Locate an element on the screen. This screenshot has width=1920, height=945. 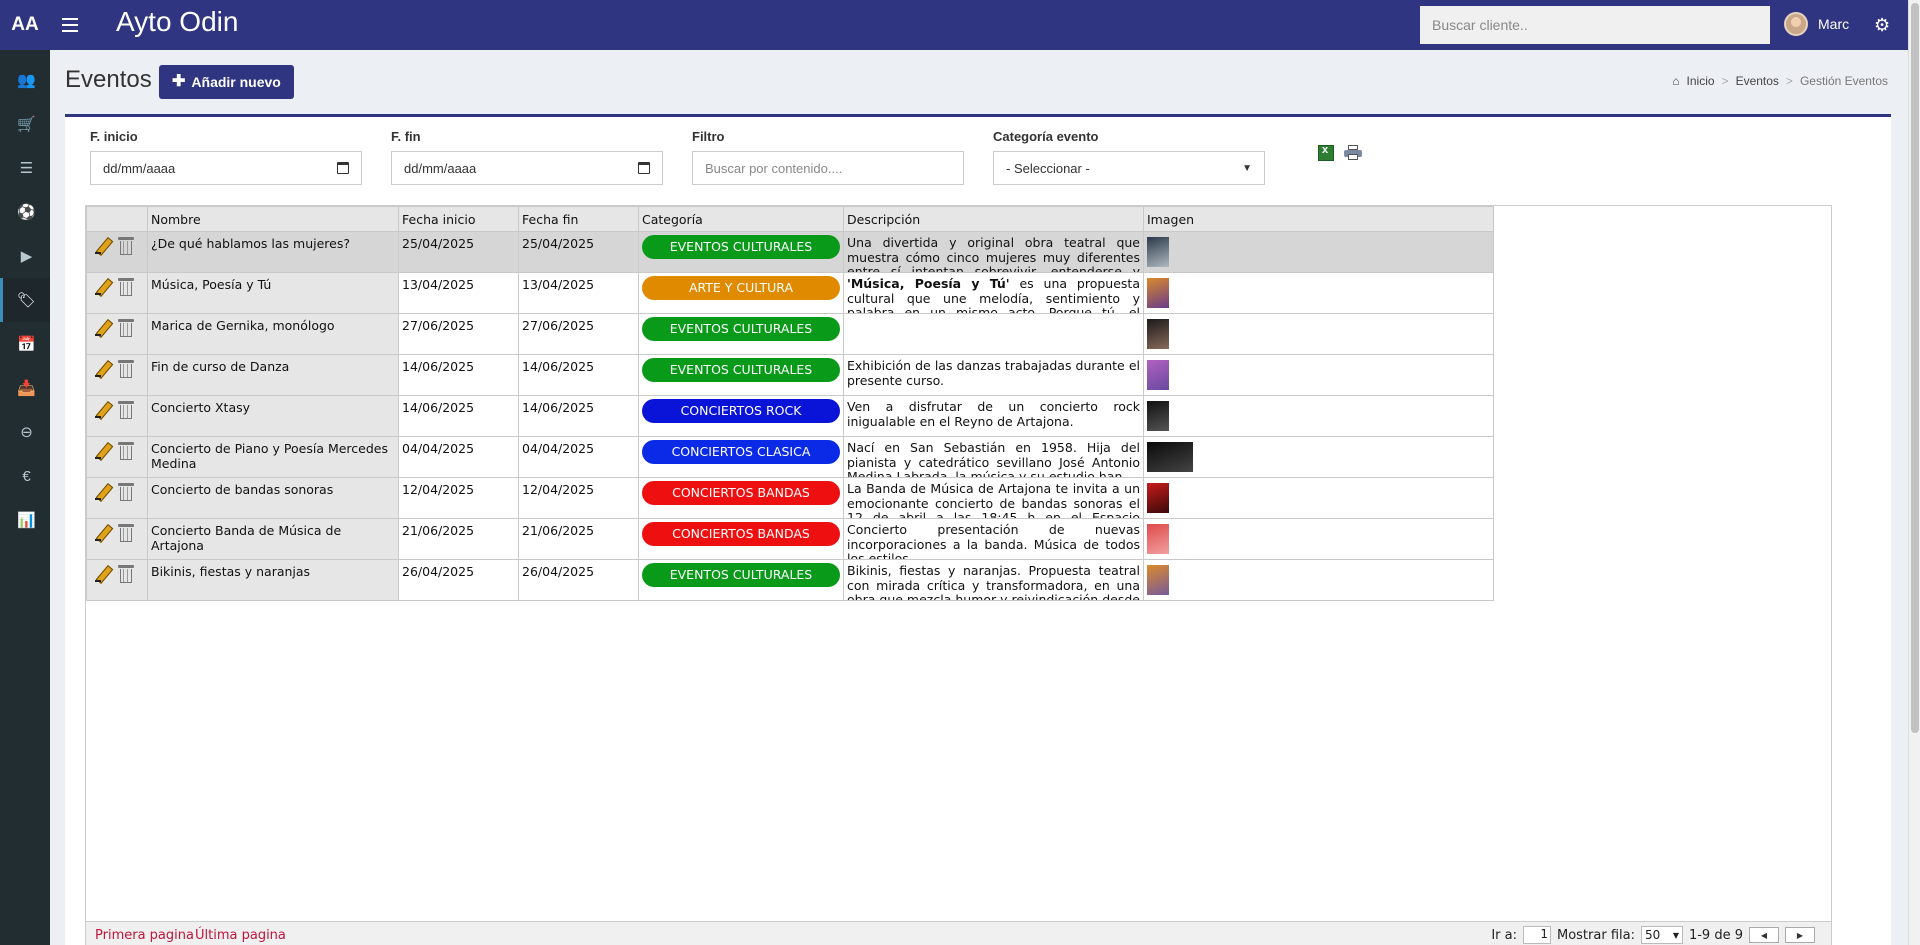
category-select: - Seleccionar - ▼ is located at coordinates (1129, 168).